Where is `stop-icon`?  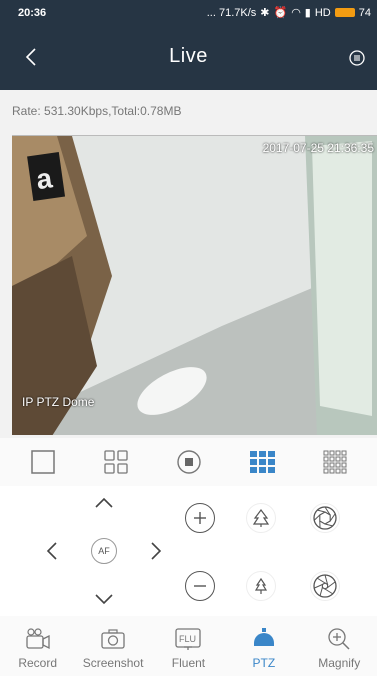
stop-icon is located at coordinates (188, 462).